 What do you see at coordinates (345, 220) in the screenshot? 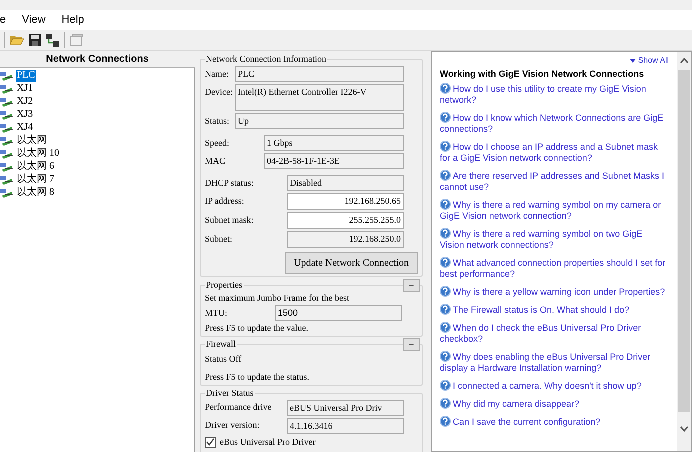
I see `input-field: 255.255.255.0` at bounding box center [345, 220].